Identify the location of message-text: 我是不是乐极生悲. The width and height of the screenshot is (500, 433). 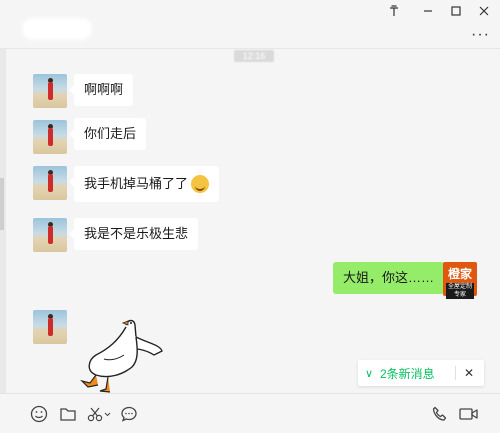
(136, 233).